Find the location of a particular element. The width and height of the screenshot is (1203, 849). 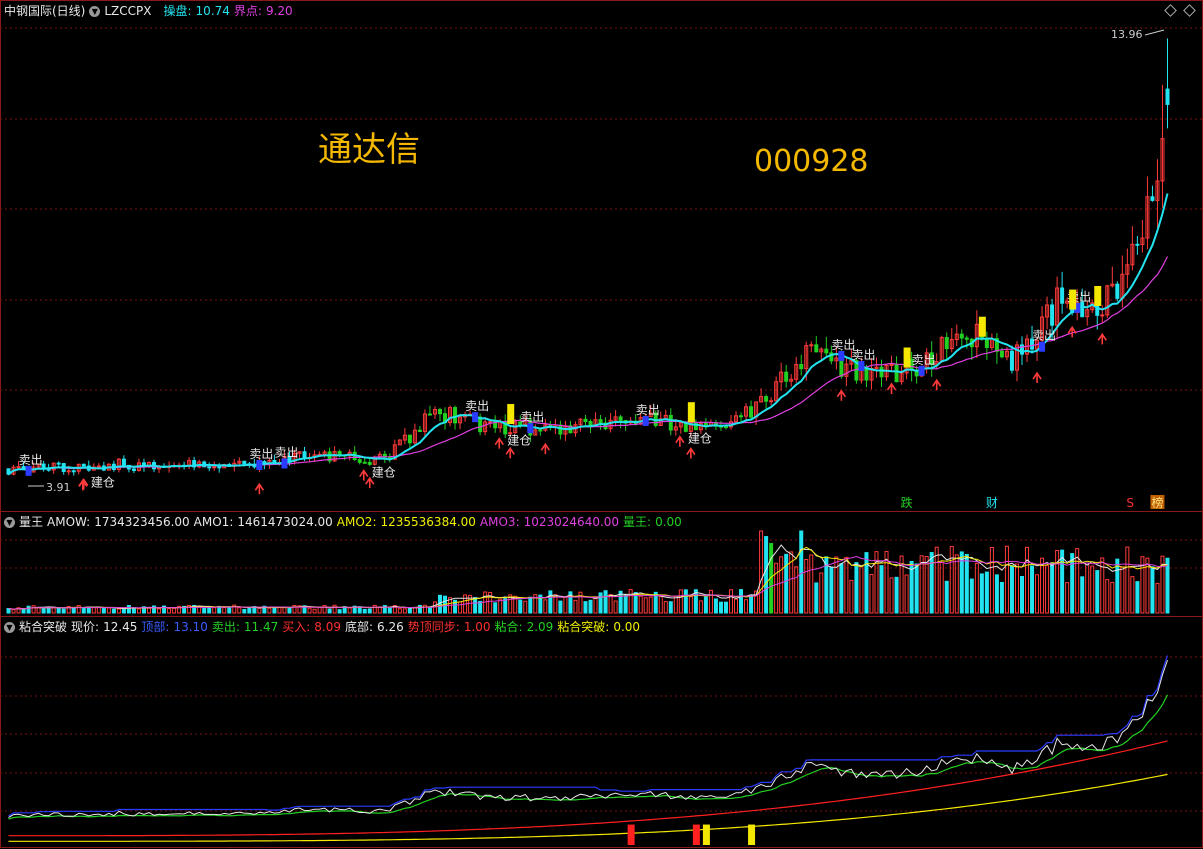

amow-label: AMOW: is located at coordinates (69, 522).